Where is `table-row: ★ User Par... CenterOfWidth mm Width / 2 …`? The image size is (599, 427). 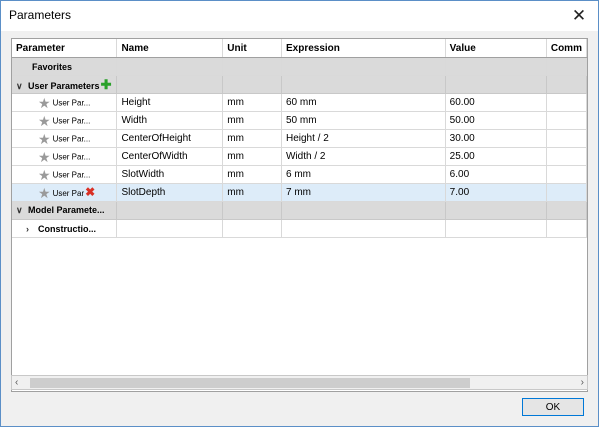 table-row: ★ User Par... CenterOfWidth mm Width / 2 … is located at coordinates (299, 156).